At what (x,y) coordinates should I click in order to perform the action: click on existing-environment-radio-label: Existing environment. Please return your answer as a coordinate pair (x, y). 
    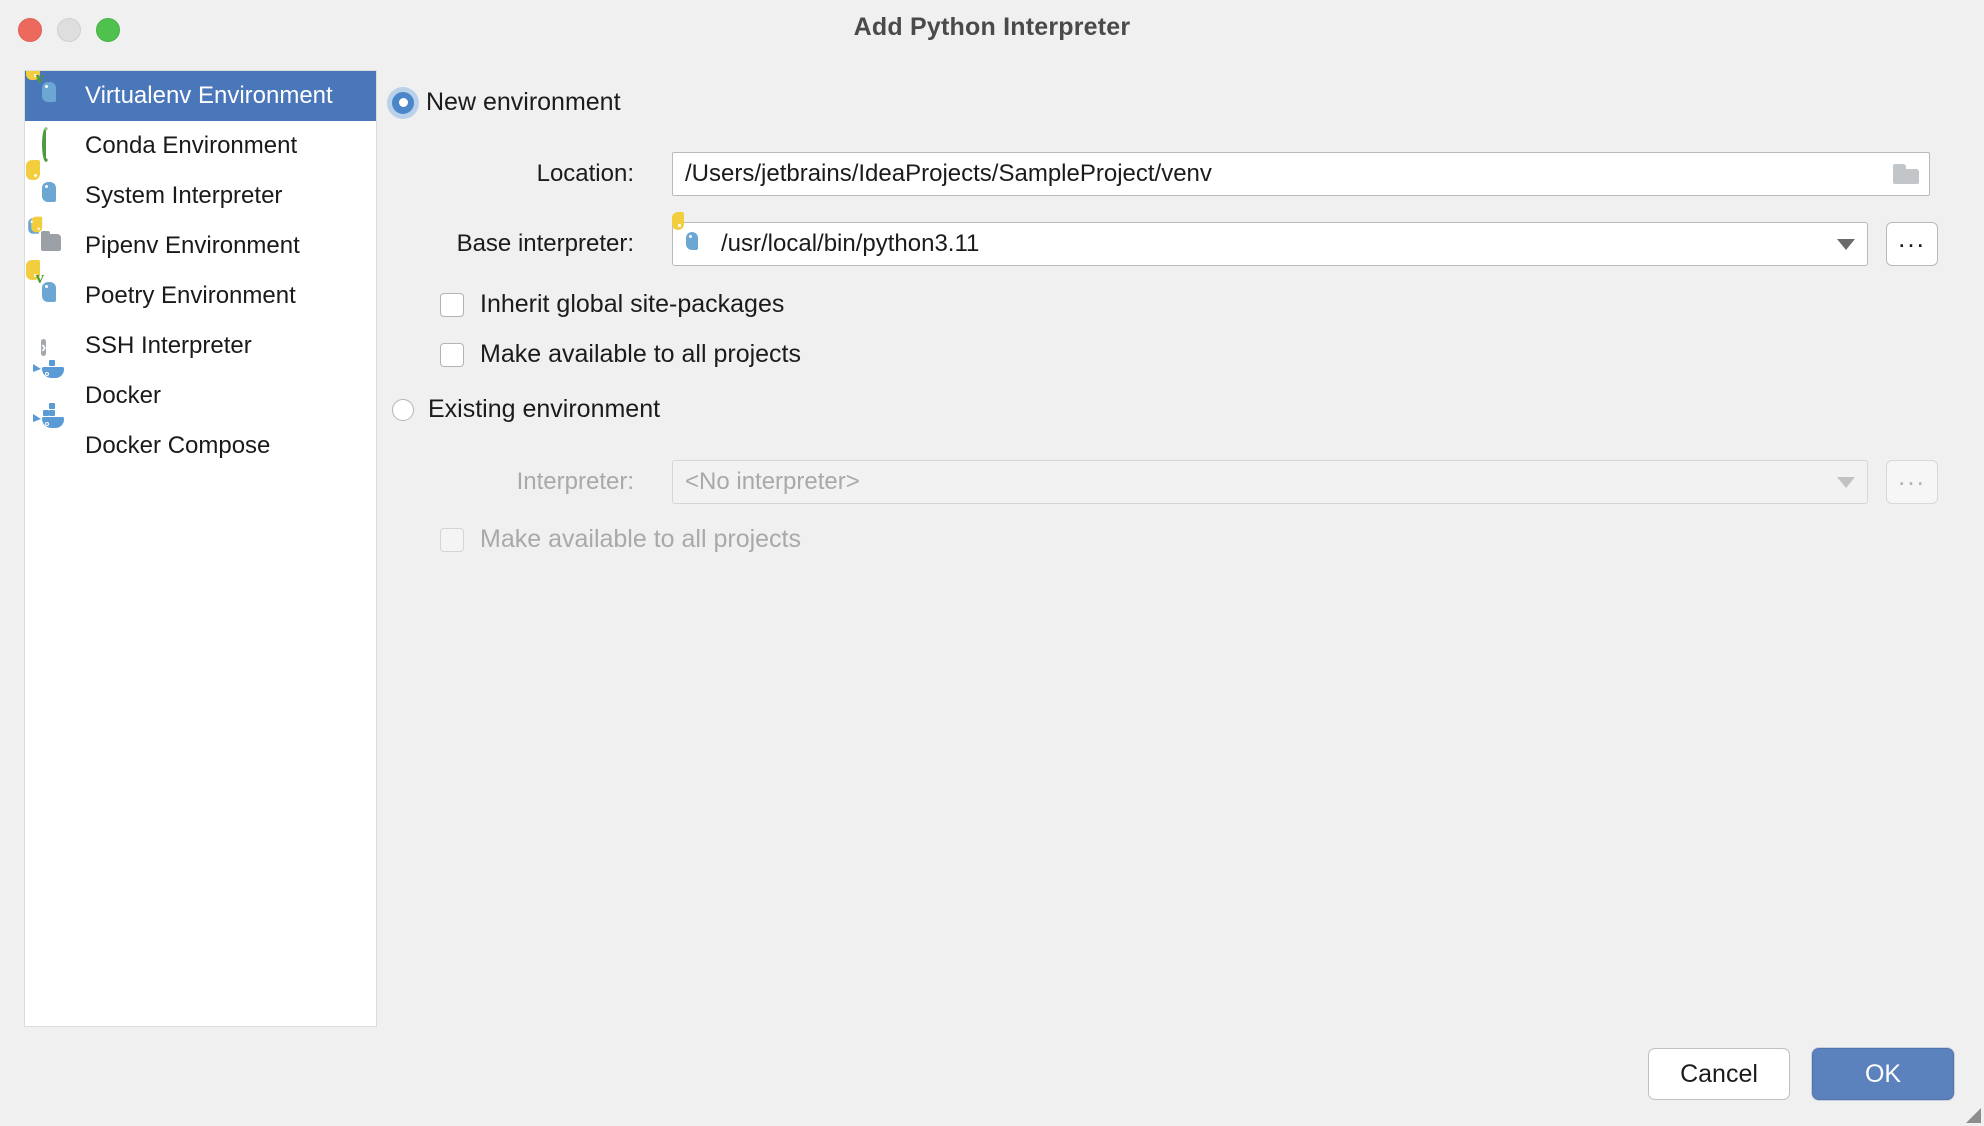
    Looking at the image, I should click on (544, 409).